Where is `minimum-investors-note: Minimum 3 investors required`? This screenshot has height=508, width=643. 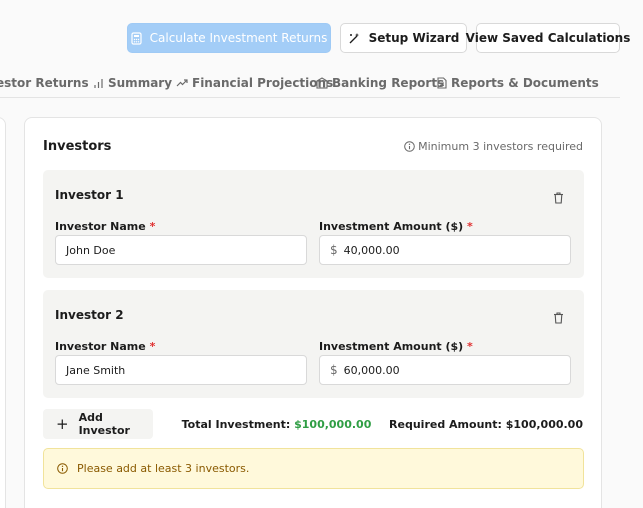
minimum-investors-note: Minimum 3 investors required is located at coordinates (493, 146).